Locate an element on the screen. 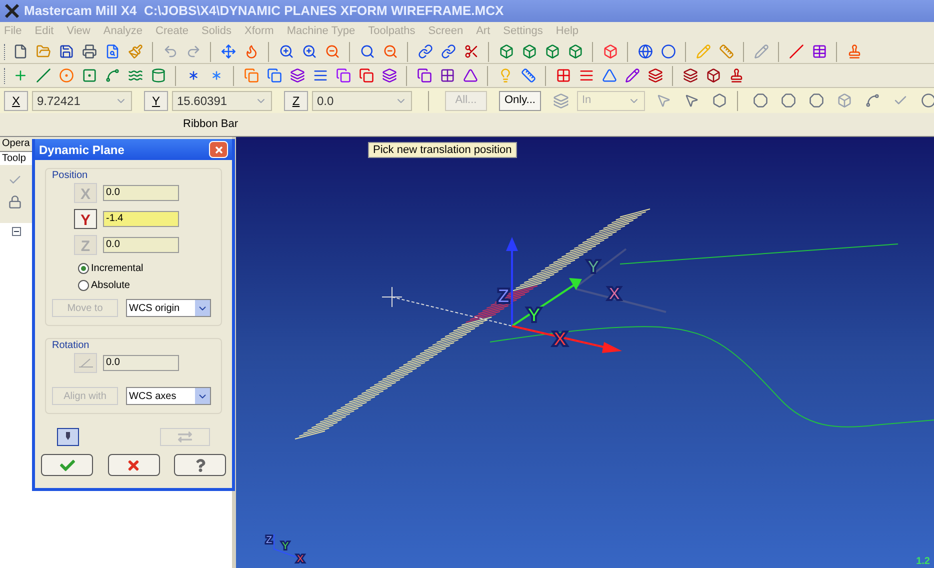  folder-icon is located at coordinates (43, 51).